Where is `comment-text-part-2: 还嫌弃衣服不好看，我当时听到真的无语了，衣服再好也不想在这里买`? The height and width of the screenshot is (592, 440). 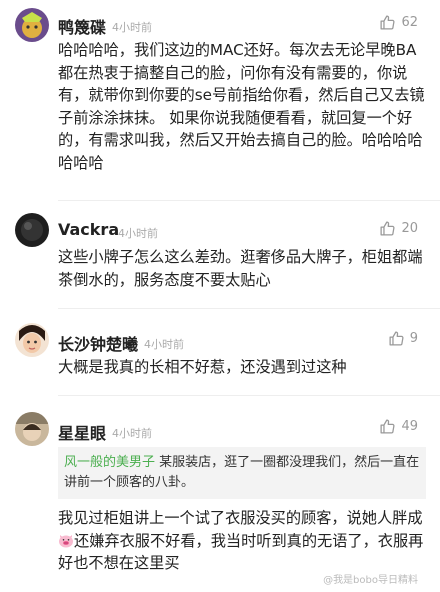
comment-text-part-2: 还嫌弃衣服不好看，我当时听到真的无语了，衣服再好也不想在这里买 is located at coordinates (241, 552).